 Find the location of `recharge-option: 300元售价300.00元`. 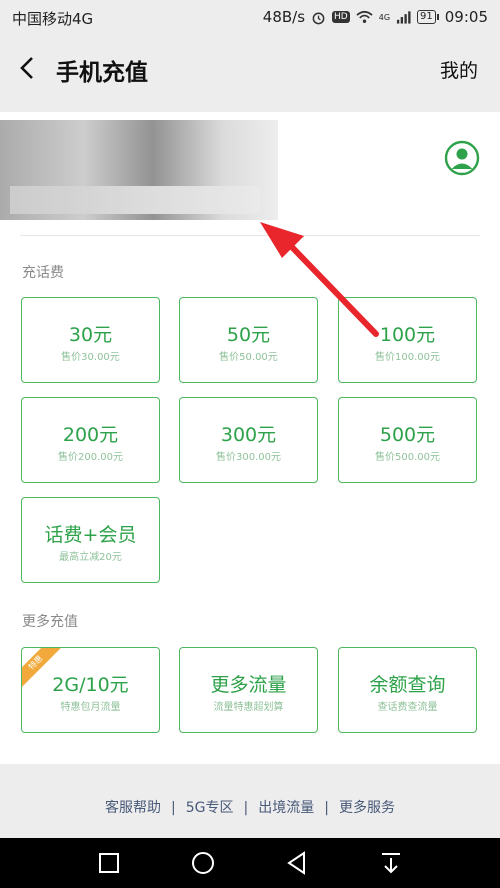

recharge-option: 300元售价300.00元 is located at coordinates (248, 440).